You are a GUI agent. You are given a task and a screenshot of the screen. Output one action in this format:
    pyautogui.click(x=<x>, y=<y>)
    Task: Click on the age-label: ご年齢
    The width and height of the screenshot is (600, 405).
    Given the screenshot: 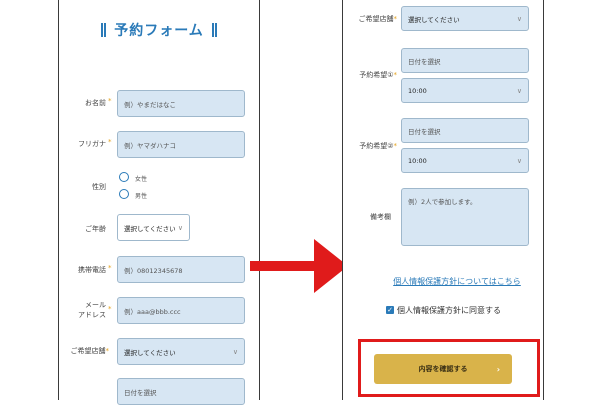 What is the action you would take?
    pyautogui.click(x=95, y=229)
    